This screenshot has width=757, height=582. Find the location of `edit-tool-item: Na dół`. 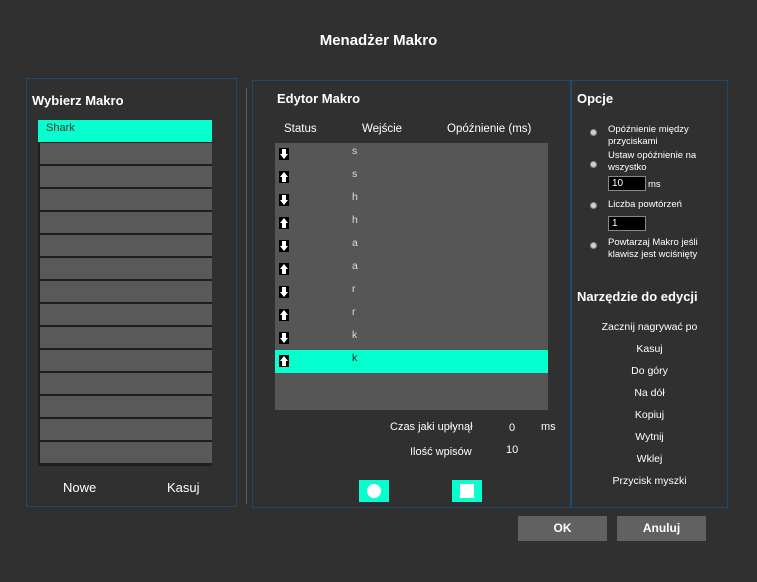

edit-tool-item: Na dół is located at coordinates (649, 393).